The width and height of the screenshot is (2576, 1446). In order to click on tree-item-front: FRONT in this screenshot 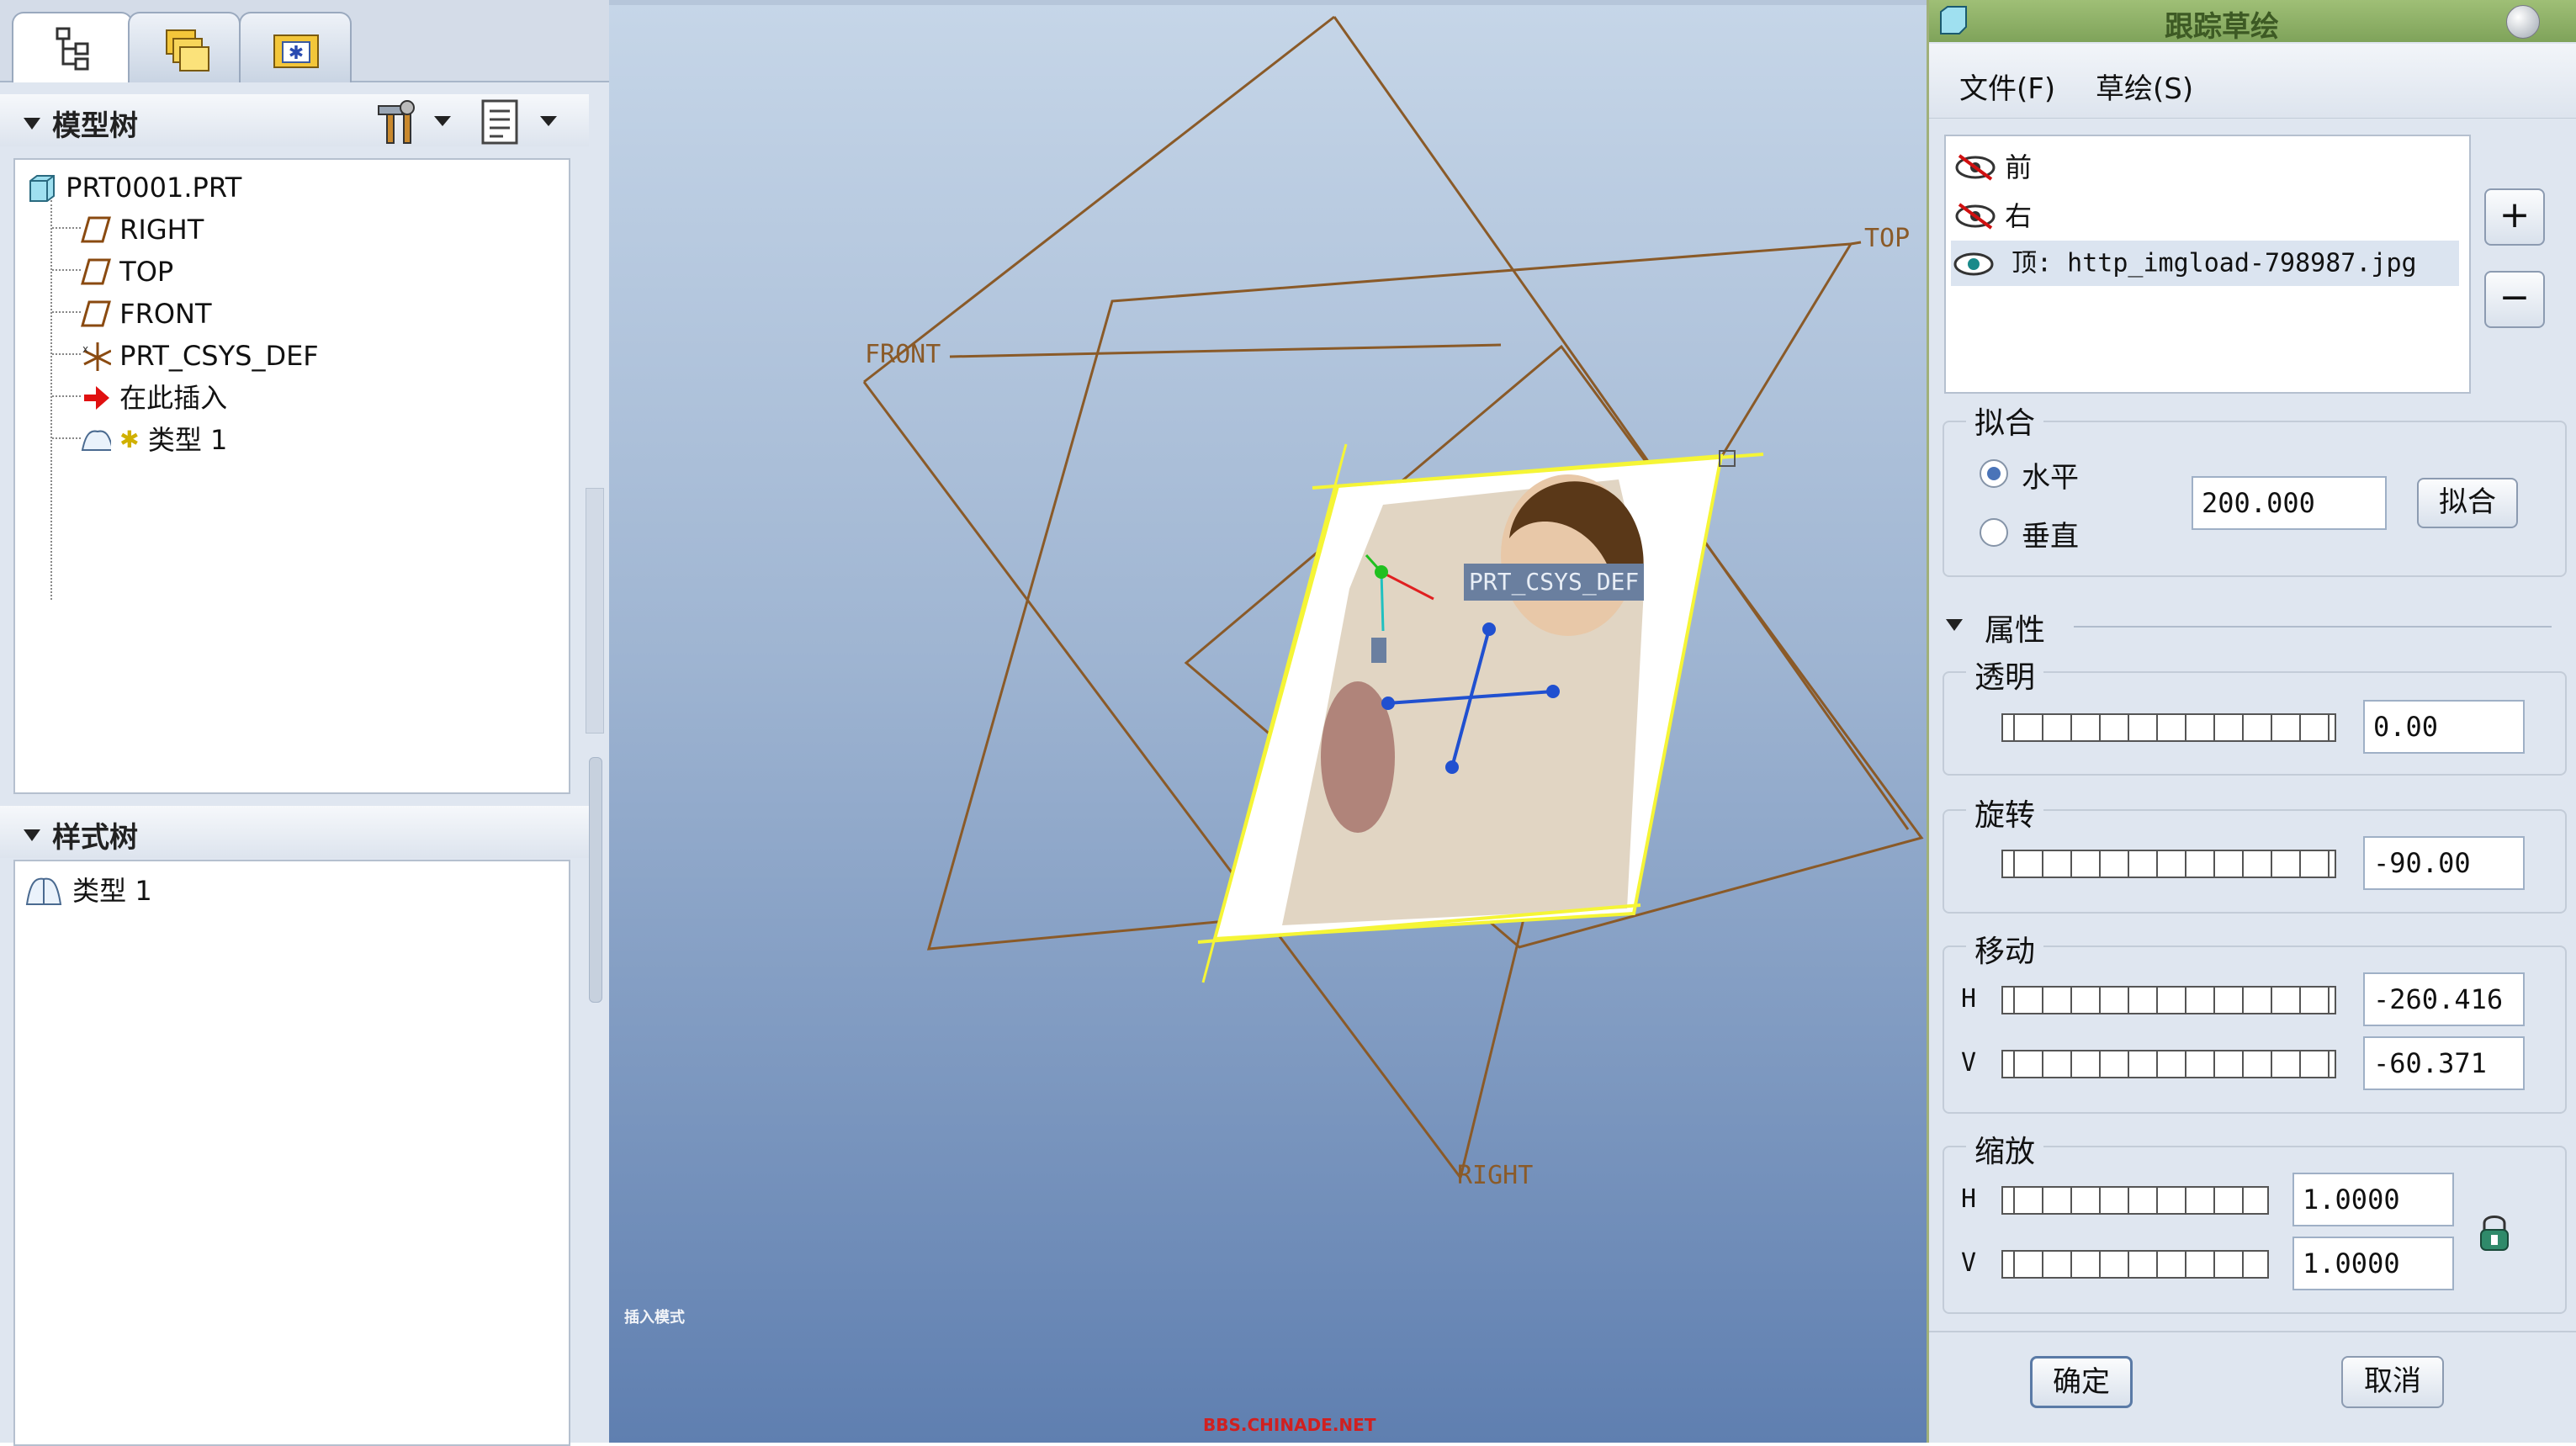, I will do `click(146, 312)`.